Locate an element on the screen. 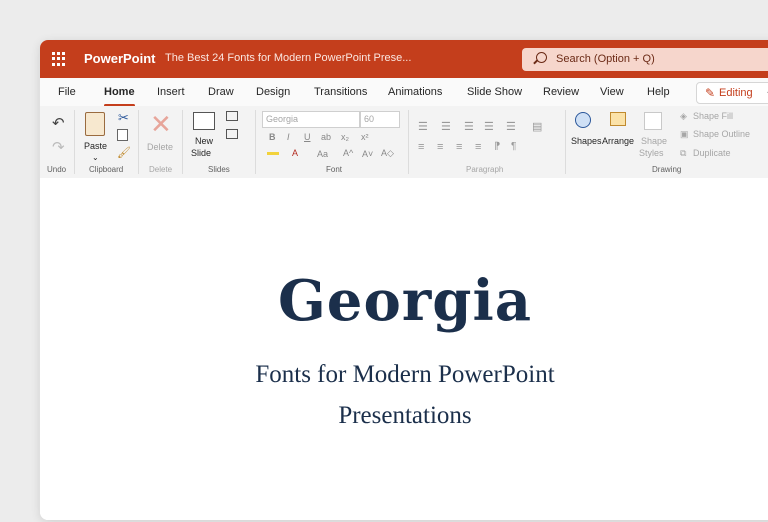  pencil-icon: ✎ is located at coordinates (710, 93).